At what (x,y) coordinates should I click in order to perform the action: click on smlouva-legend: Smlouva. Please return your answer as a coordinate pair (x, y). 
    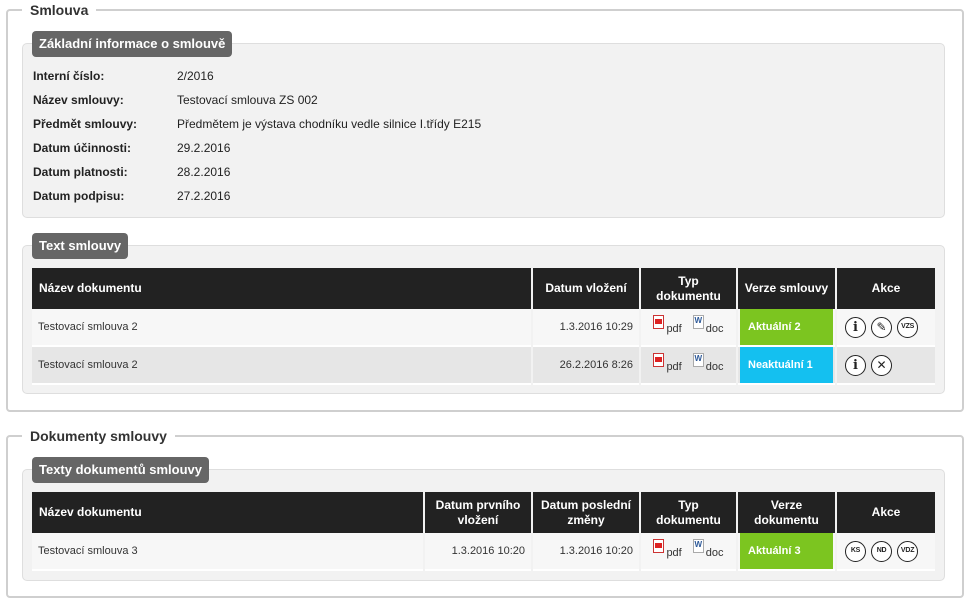
    Looking at the image, I should click on (59, 10).